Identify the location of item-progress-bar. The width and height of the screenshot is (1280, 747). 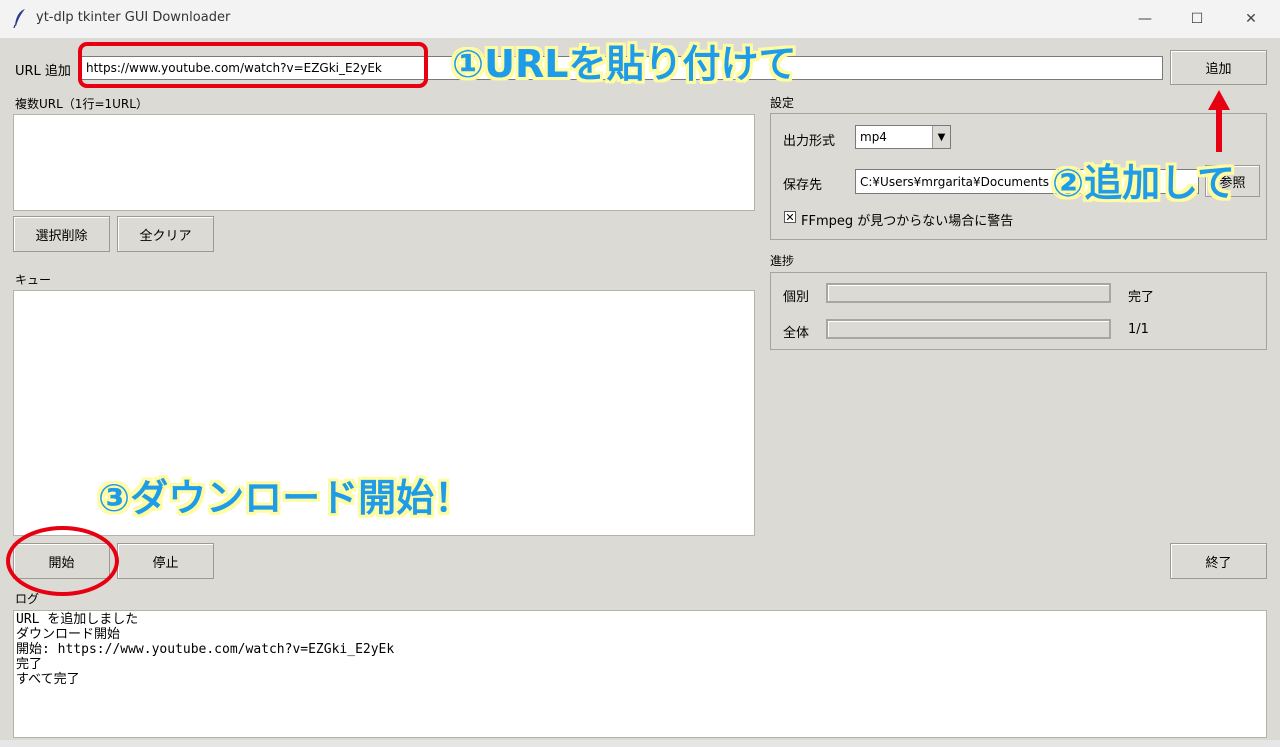
(968, 293).